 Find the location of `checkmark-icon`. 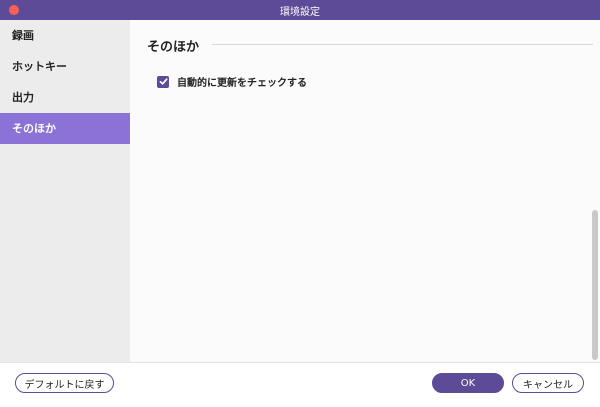

checkmark-icon is located at coordinates (163, 81).